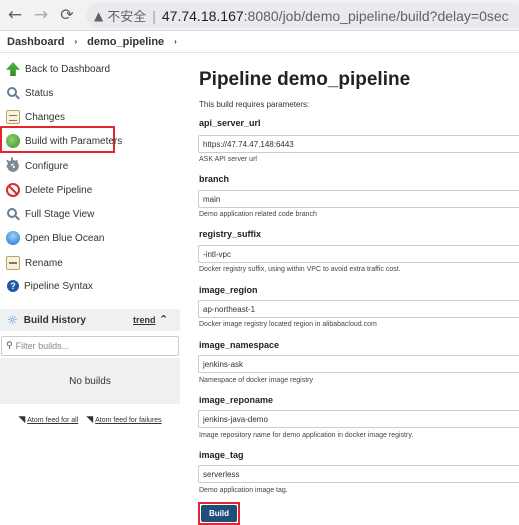 This screenshot has height=525, width=519. Describe the element at coordinates (44, 263) in the screenshot. I see `sidebar-item-label: Rename` at that location.